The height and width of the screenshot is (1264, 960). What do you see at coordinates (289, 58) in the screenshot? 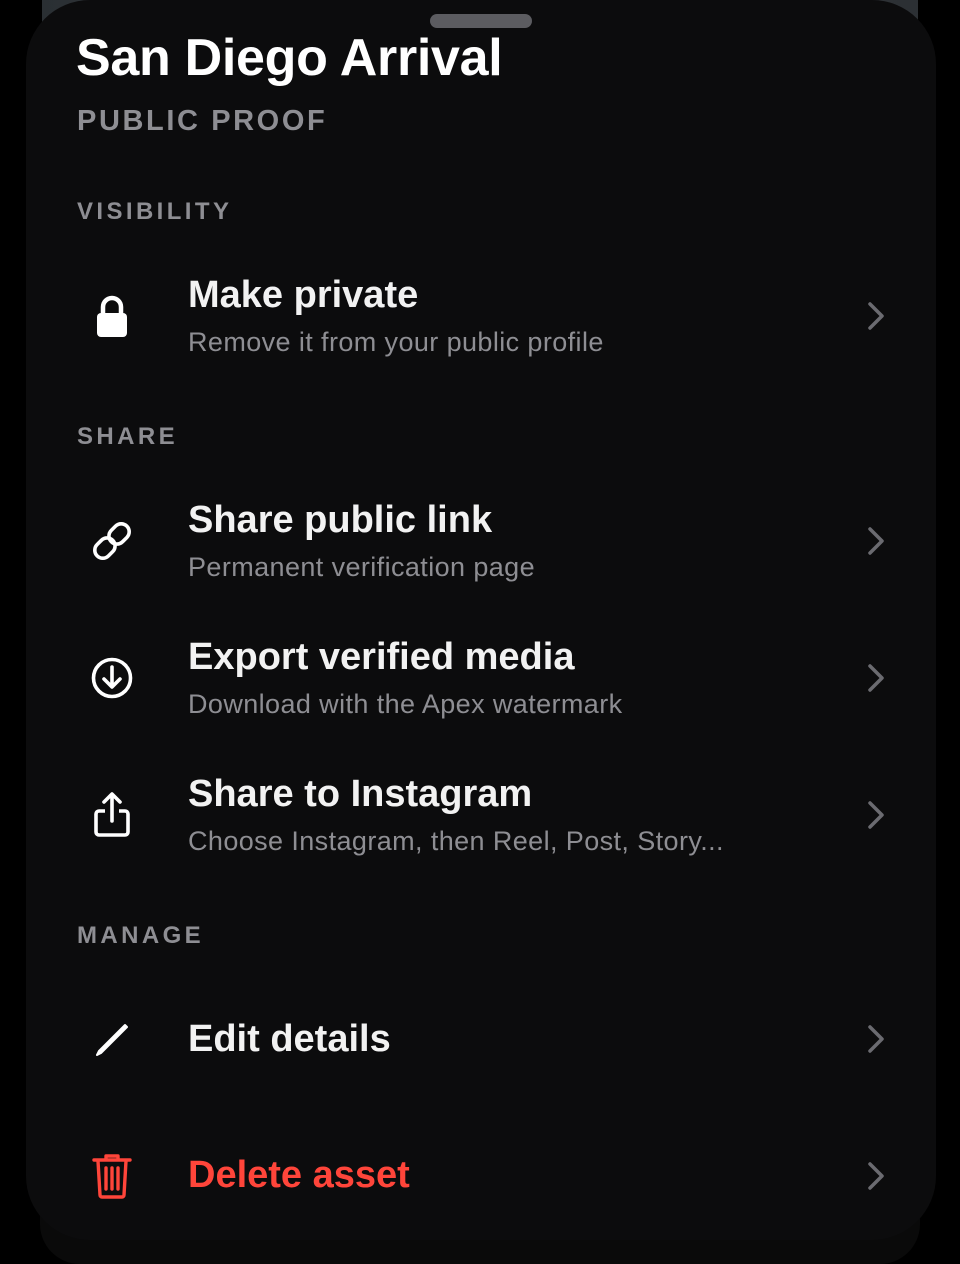
I see `sheet-title: San Diego Arrival` at bounding box center [289, 58].